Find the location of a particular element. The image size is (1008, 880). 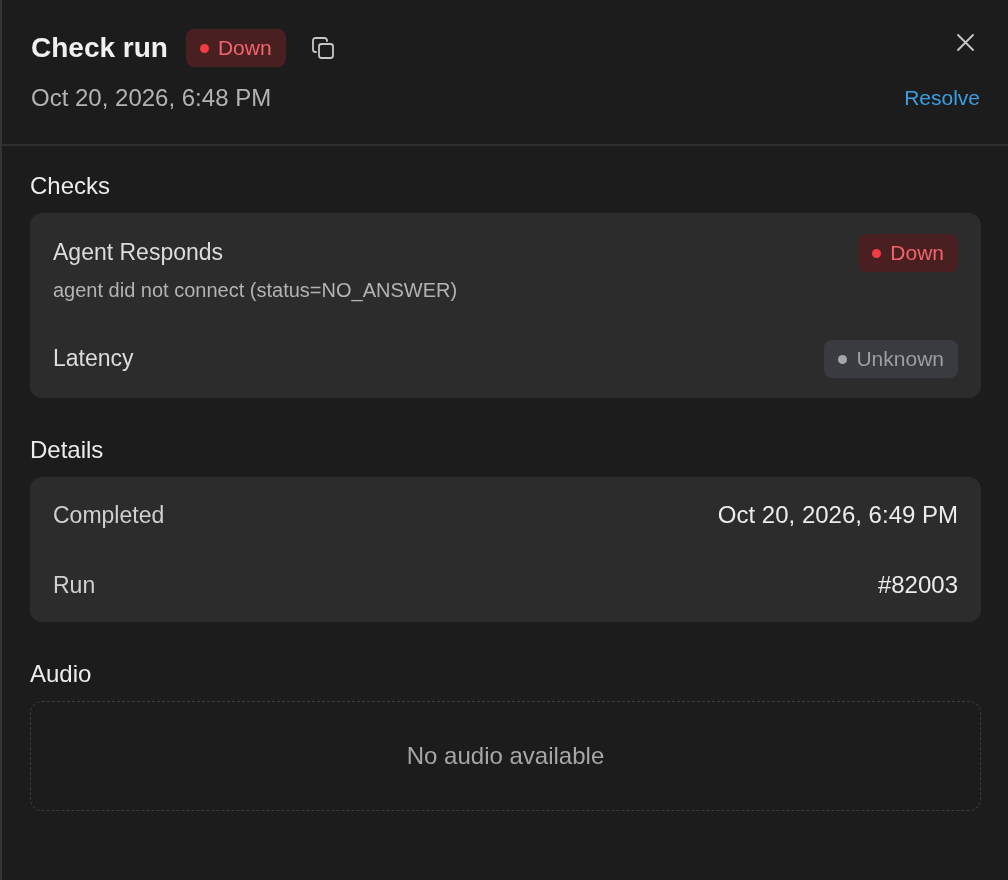

close-icon is located at coordinates (965, 42).